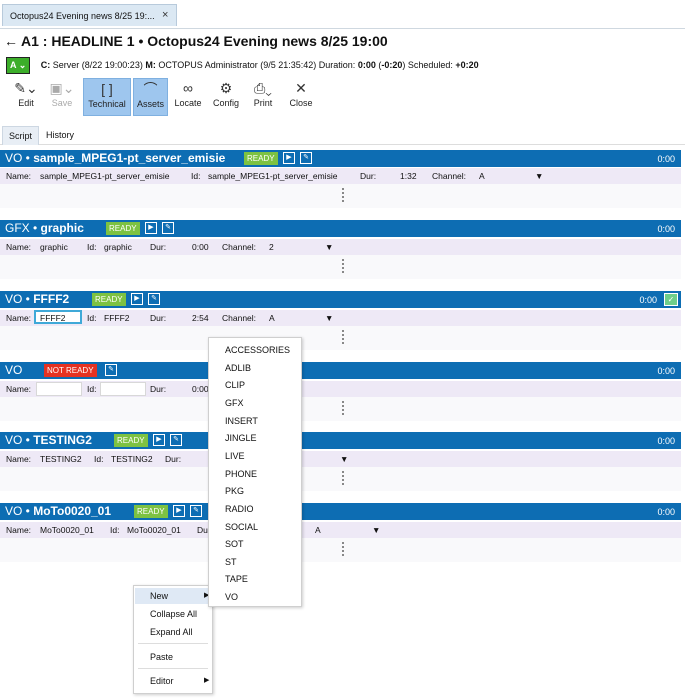 This screenshot has height=700, width=685. What do you see at coordinates (340, 299) in the screenshot?
I see `story-block-header: VO • FFFF2 READY ▶ ✎ 0:00 ✓` at bounding box center [340, 299].